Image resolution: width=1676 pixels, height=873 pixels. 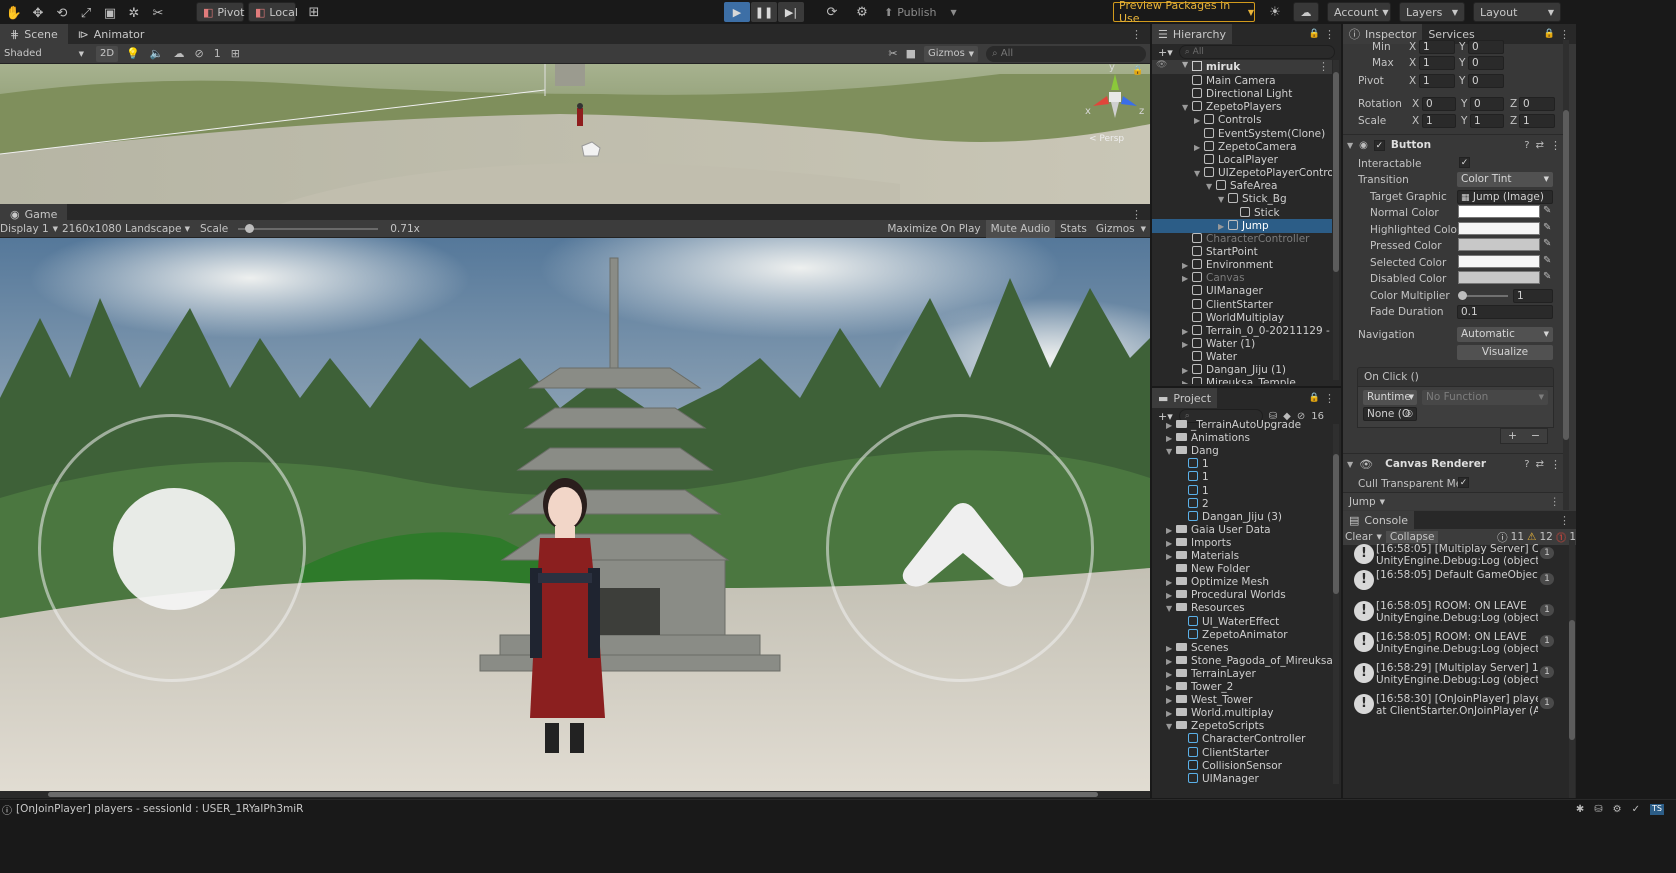 I want to click on hierarchy-item: StartPoint, so click(x=1242, y=252).